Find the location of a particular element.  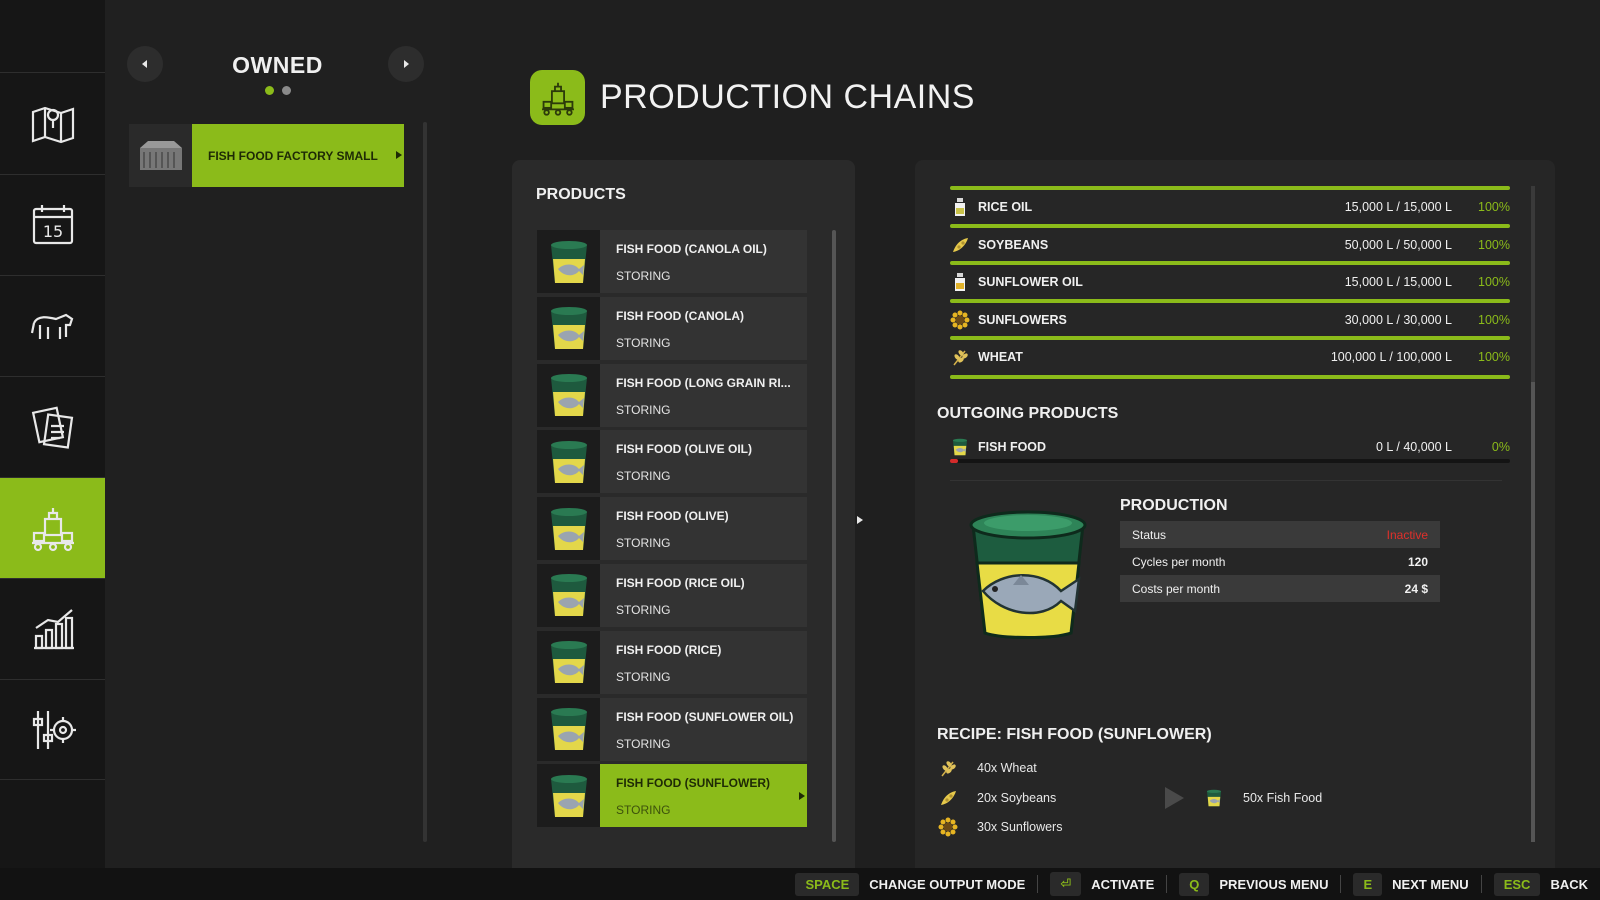

expand-arrow-icon is located at coordinates (860, 520).